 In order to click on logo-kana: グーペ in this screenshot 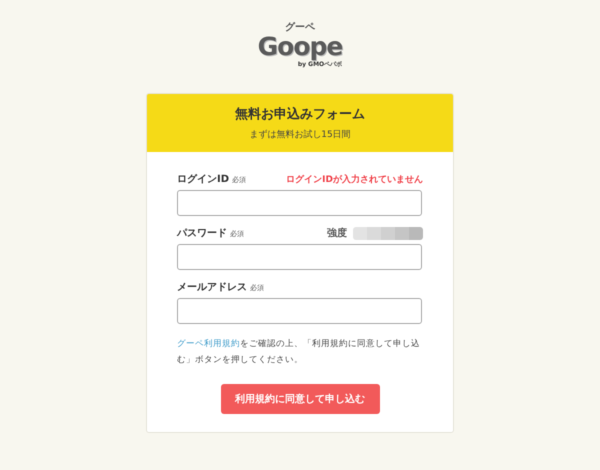, I will do `click(300, 27)`.